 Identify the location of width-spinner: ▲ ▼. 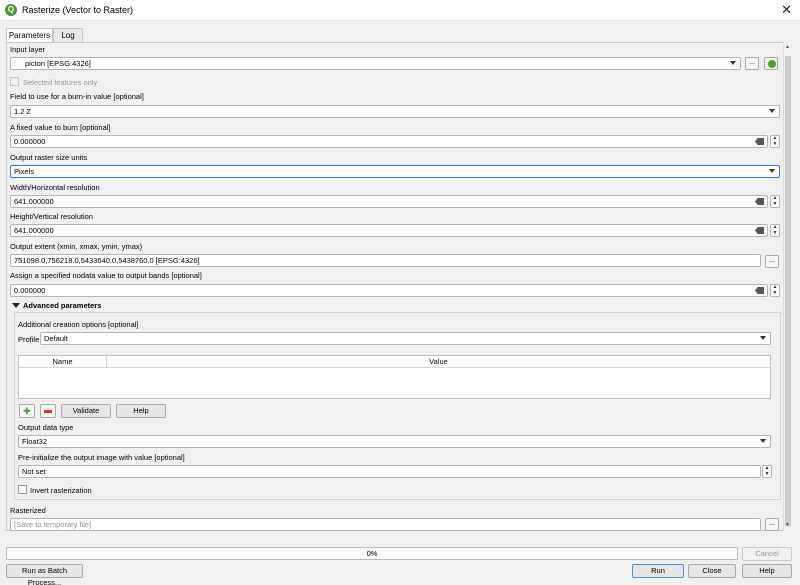
(775, 201).